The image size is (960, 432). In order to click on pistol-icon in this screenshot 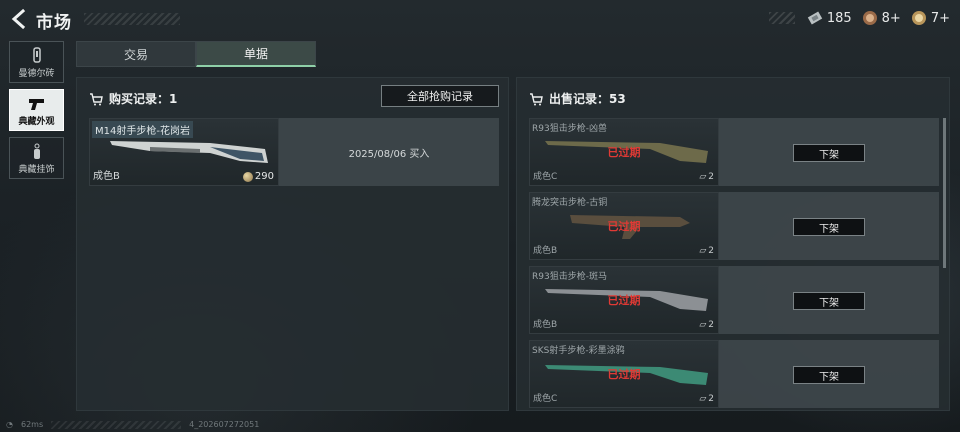, I will do `click(37, 104)`.